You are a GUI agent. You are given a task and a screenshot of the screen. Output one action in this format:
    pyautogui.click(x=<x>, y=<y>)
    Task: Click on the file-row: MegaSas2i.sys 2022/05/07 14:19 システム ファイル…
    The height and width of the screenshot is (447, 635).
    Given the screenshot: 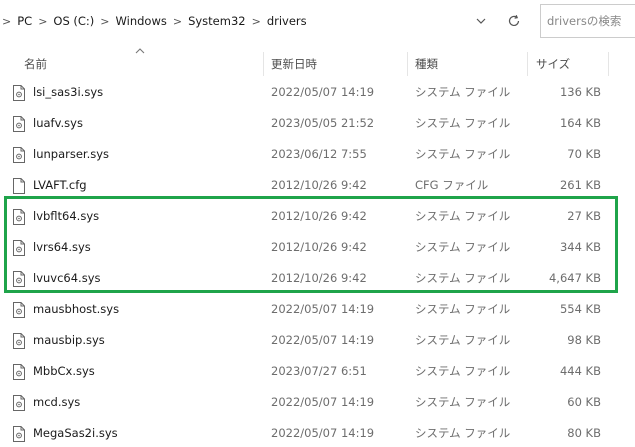 What is the action you would take?
    pyautogui.click(x=317, y=432)
    